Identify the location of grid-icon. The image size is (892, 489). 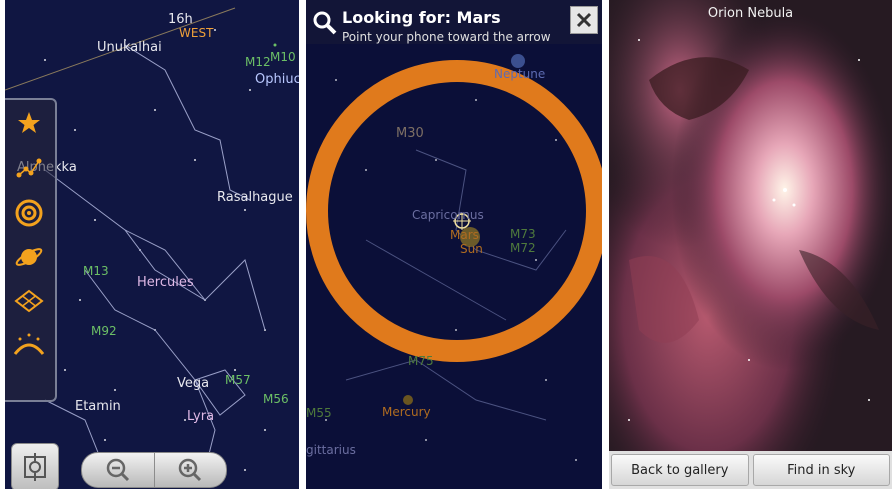
(29, 301).